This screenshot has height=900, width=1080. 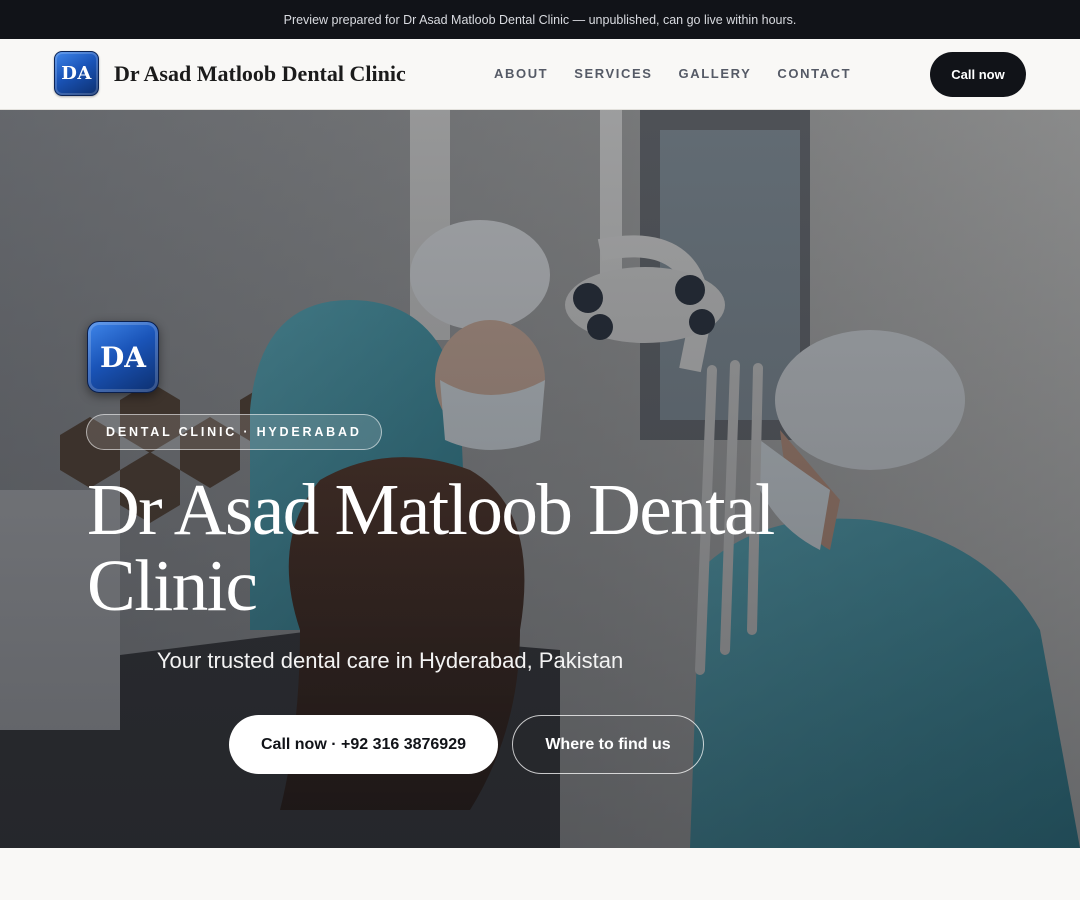 What do you see at coordinates (431, 547) in the screenshot?
I see `hero-title: Dr Asad Matloob Dental Clinic` at bounding box center [431, 547].